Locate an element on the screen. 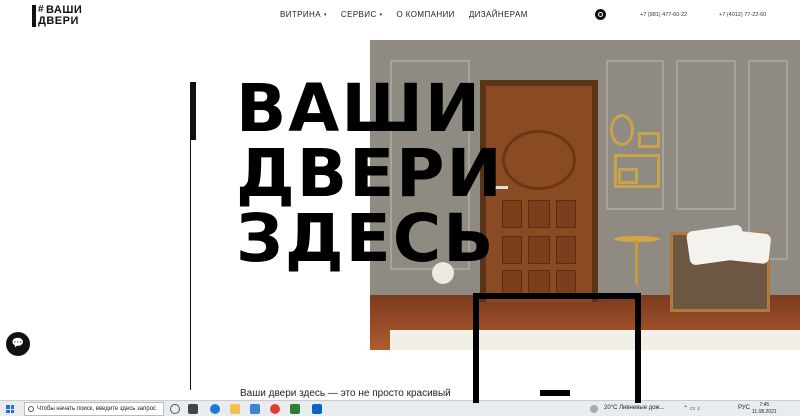  nav-item-label: СЕРВИС is located at coordinates (358, 14).